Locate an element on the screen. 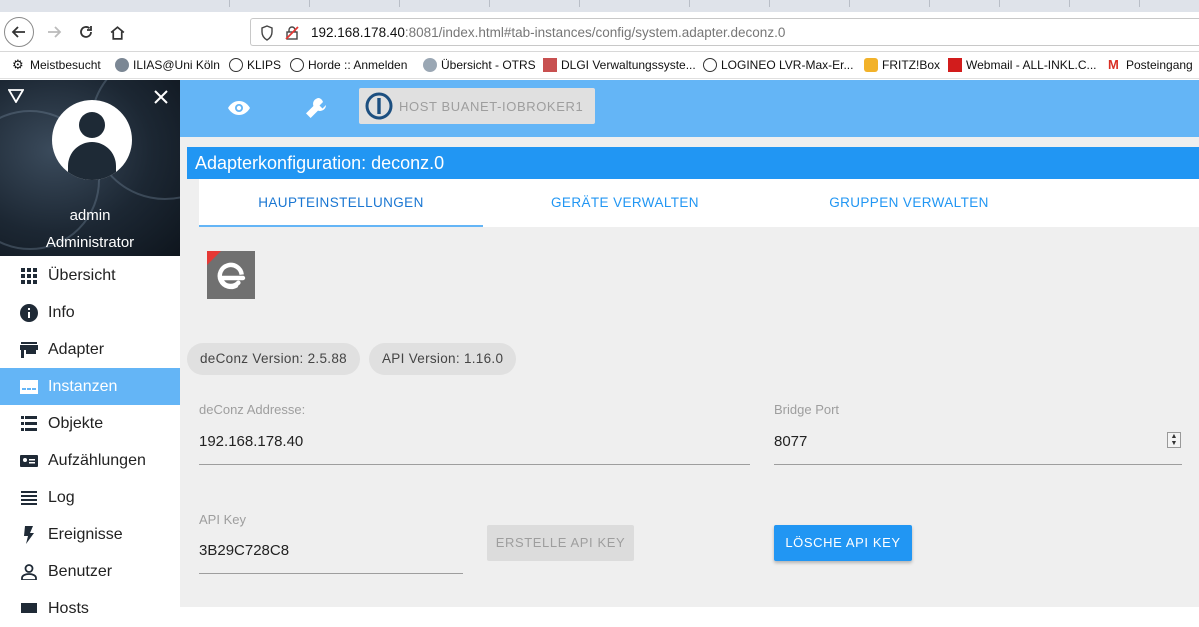 This screenshot has height=627, width=1199. deconz-e-icon is located at coordinates (231, 276).